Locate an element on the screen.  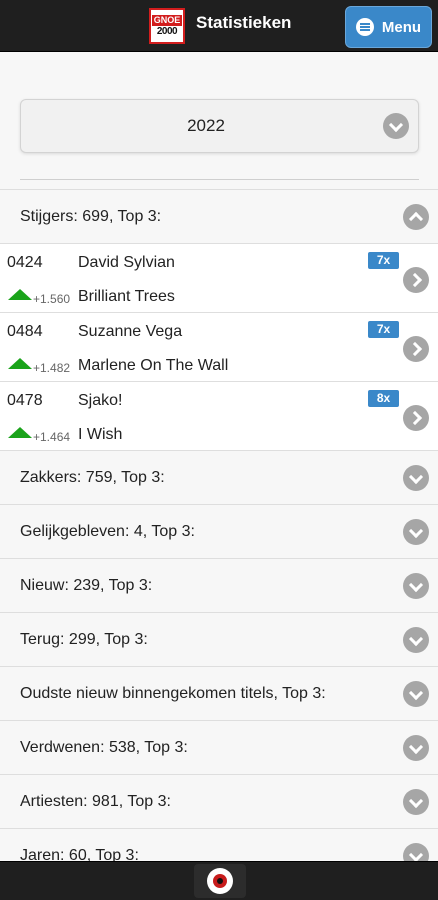
section-artiesten: Artiesten: 981, Top 3: is located at coordinates (219, 801).